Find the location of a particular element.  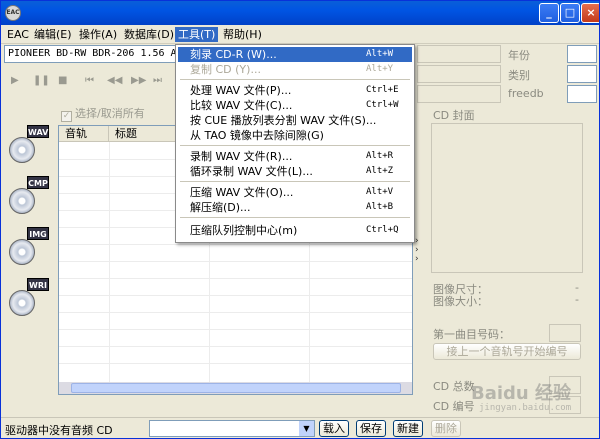

menu-action: 操作(A) is located at coordinates (98, 34).